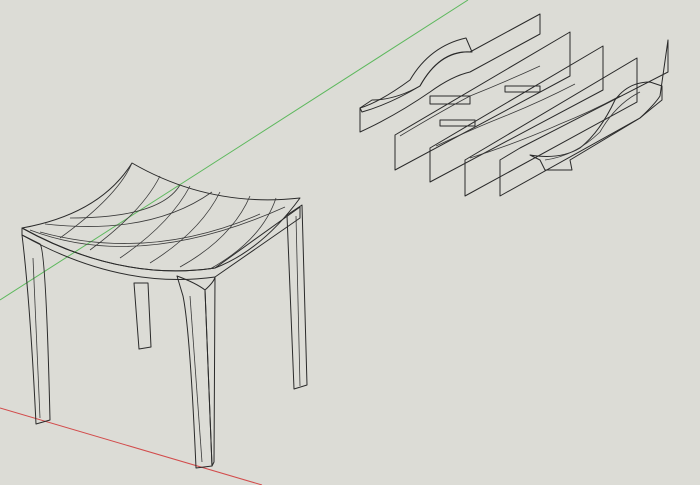 The width and height of the screenshot is (700, 485). What do you see at coordinates (485, 106) in the screenshot?
I see `slat-crosspiece` at bounding box center [485, 106].